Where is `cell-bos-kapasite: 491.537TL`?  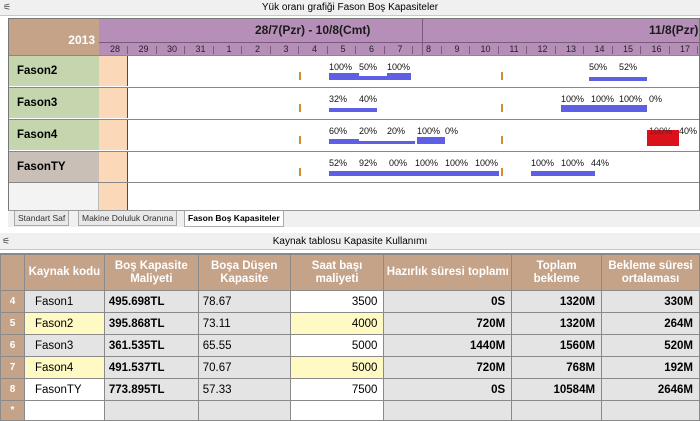 cell-bos-kapasite: 491.537TL is located at coordinates (151, 367).